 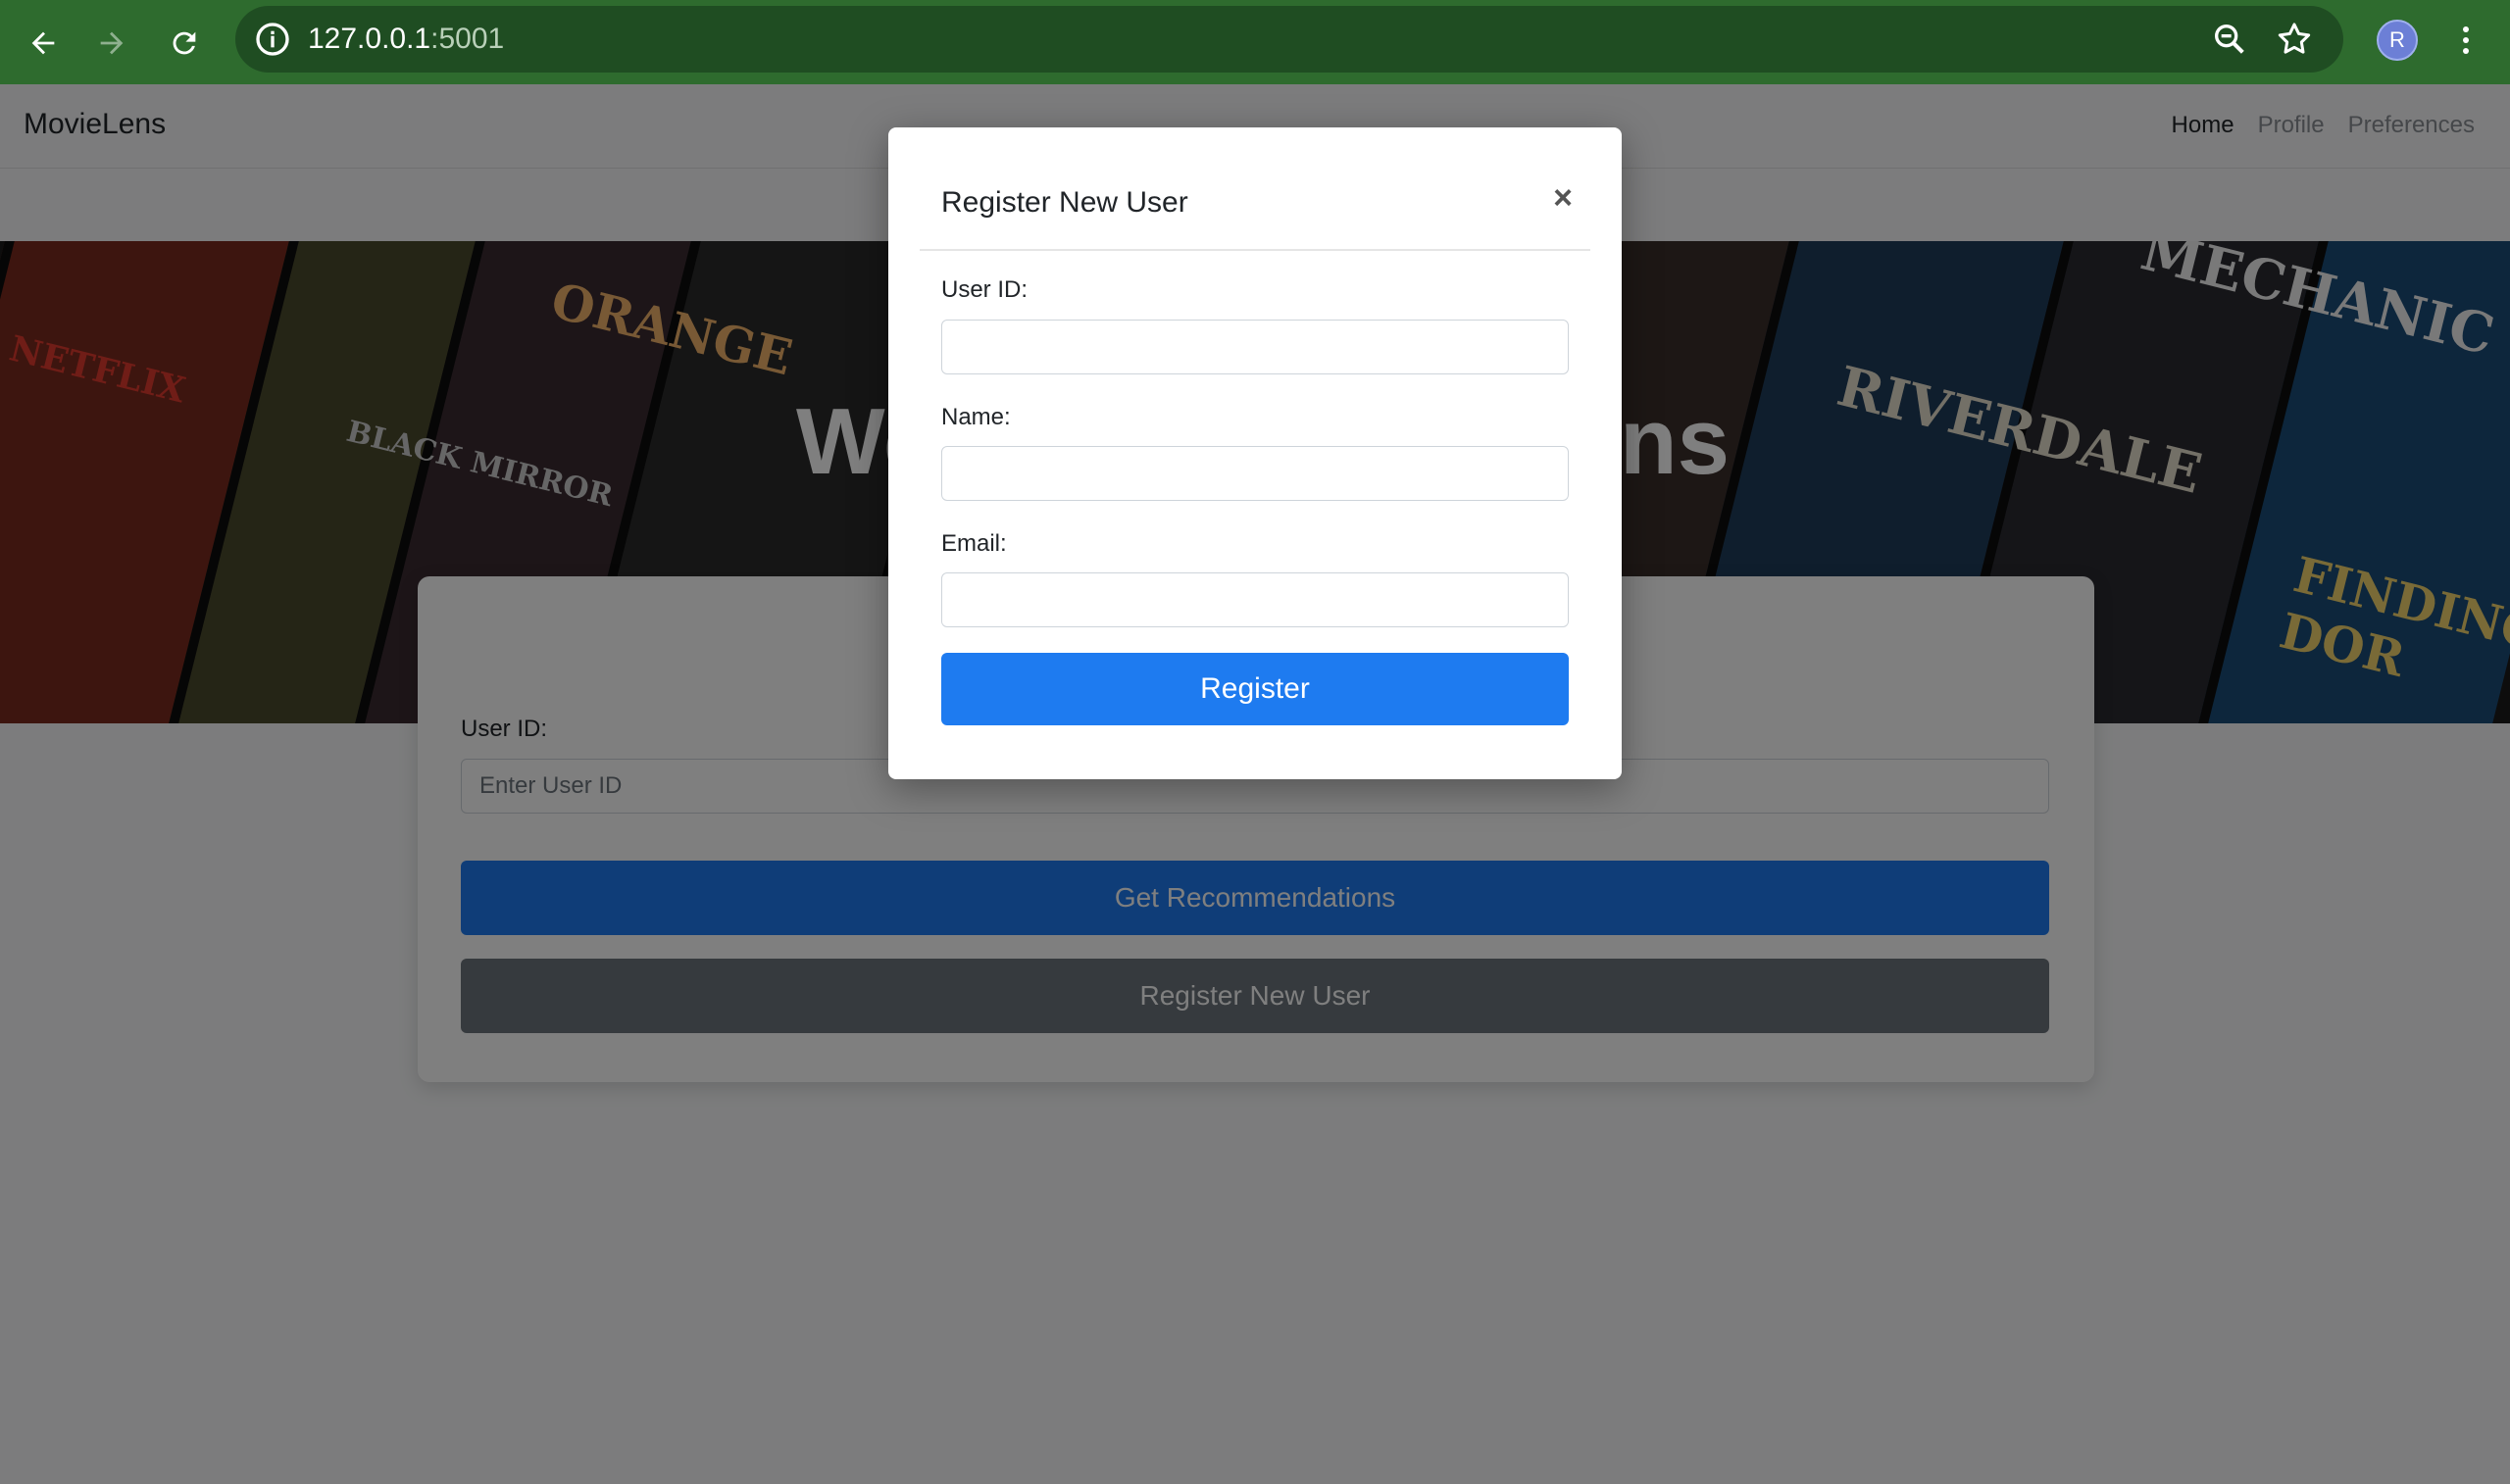 I want to click on modal-user-id-field, so click(x=1255, y=347).